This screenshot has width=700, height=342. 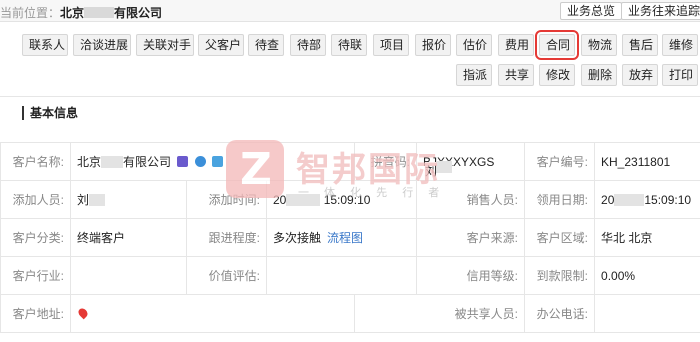 What do you see at coordinates (599, 45) in the screenshot?
I see `logistics-button: 物流` at bounding box center [599, 45].